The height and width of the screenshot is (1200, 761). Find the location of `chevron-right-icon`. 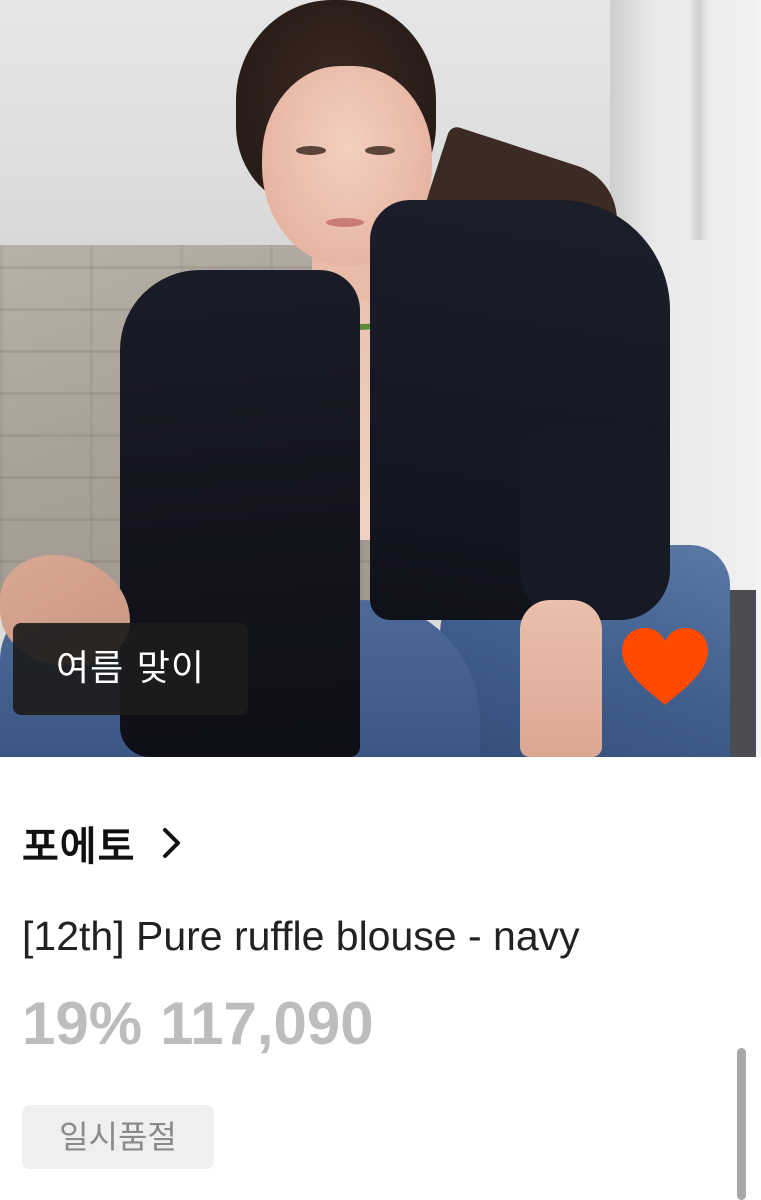

chevron-right-icon is located at coordinates (172, 843).